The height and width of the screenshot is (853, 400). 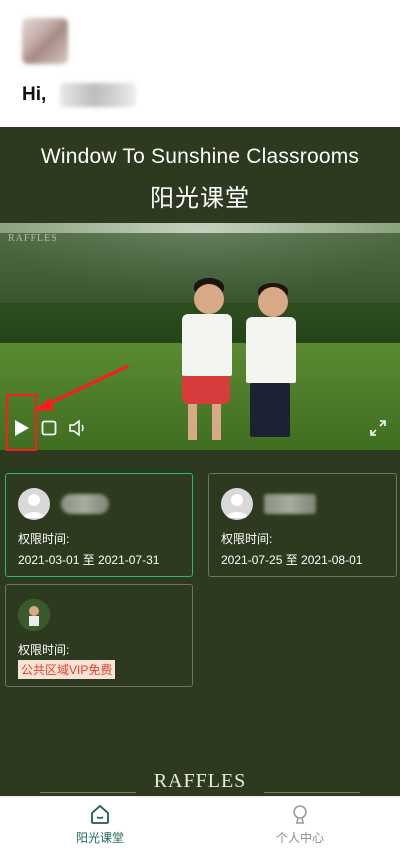 I want to click on class-card-2: 权限时间: 2021-07-25 至 2021-08-01, so click(x=302, y=525).